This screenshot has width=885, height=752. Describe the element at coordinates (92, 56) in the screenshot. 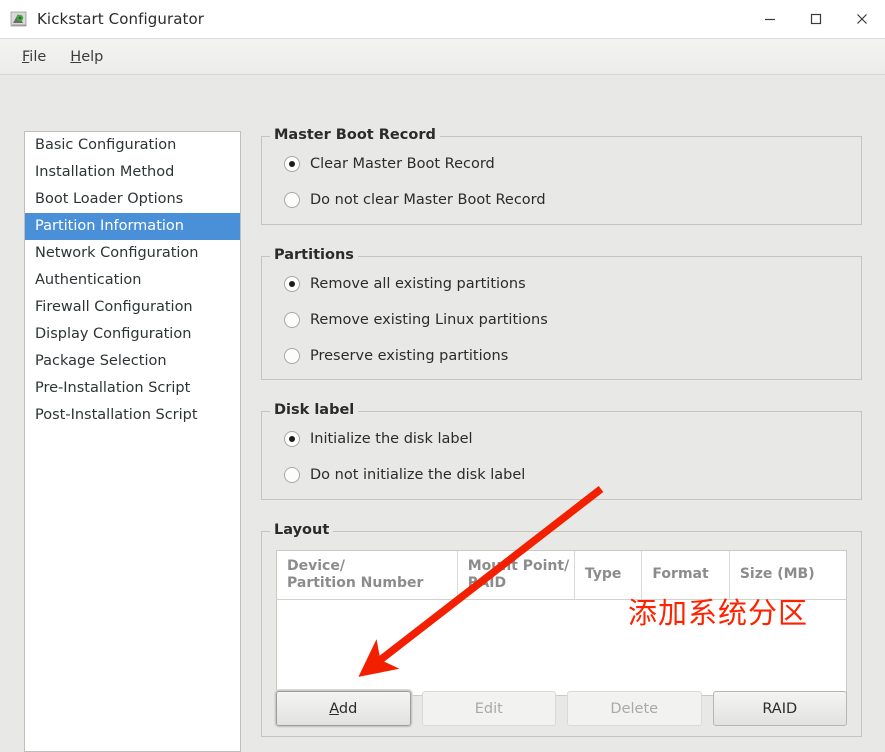

I see `menu-help-rest: elp` at that location.